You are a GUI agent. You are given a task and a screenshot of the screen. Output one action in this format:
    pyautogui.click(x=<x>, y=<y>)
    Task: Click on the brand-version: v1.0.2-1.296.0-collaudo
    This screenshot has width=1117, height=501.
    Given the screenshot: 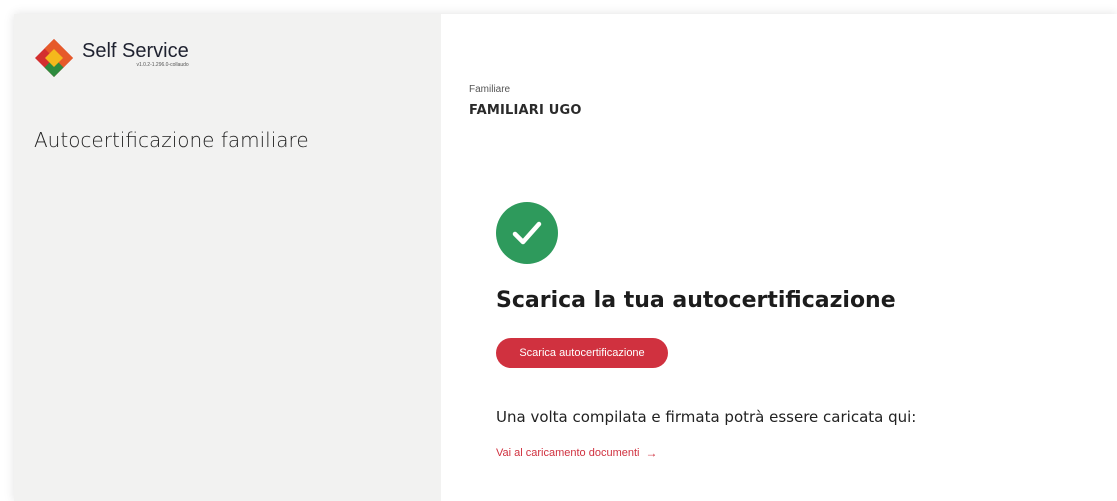 What is the action you would take?
    pyautogui.click(x=162, y=65)
    